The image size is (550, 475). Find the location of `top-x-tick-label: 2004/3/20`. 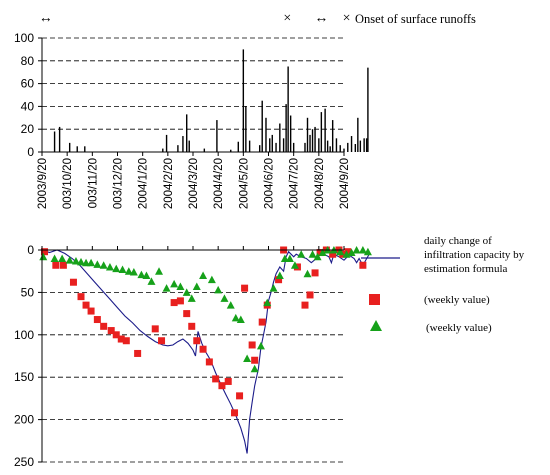

top-x-tick-label: 2004/3/20 is located at coordinates (194, 183).